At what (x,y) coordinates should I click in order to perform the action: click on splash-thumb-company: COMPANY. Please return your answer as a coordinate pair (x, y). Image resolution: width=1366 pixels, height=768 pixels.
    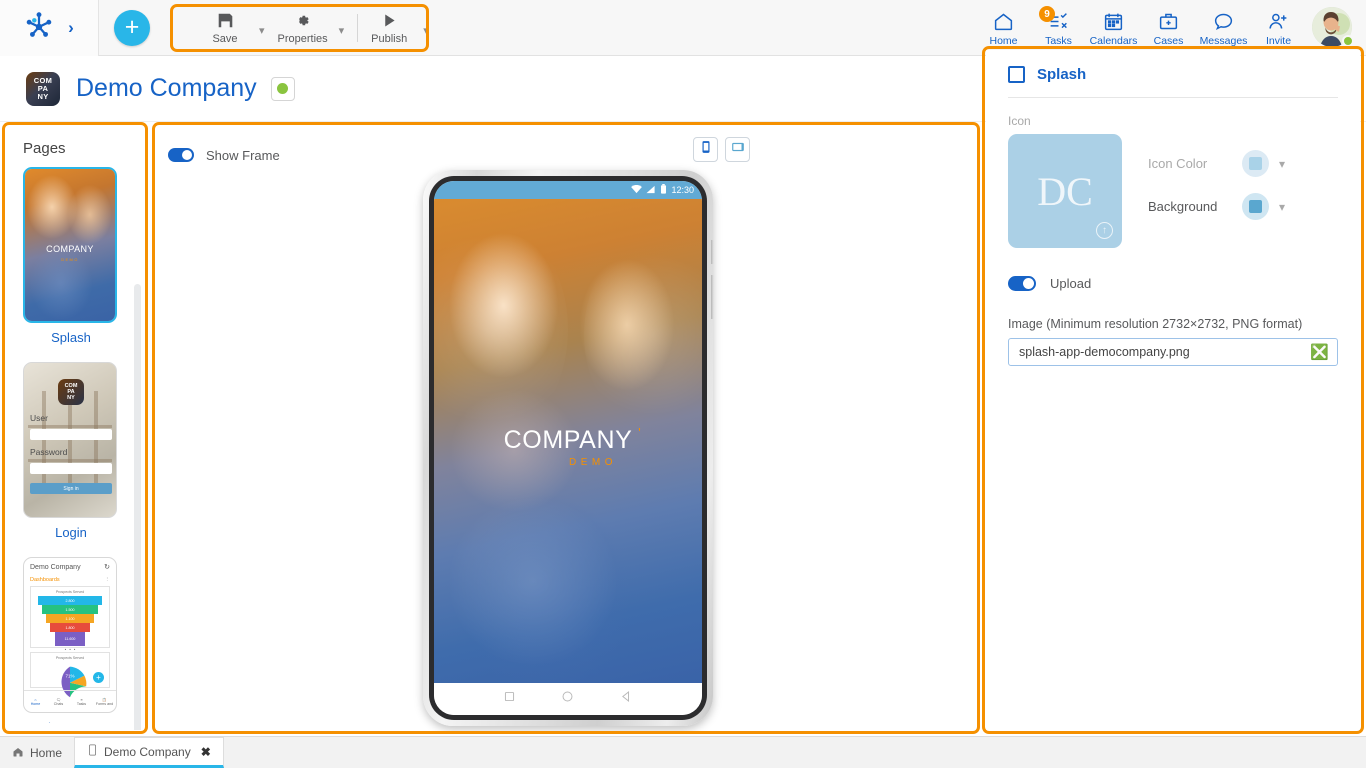
    Looking at the image, I should click on (70, 248).